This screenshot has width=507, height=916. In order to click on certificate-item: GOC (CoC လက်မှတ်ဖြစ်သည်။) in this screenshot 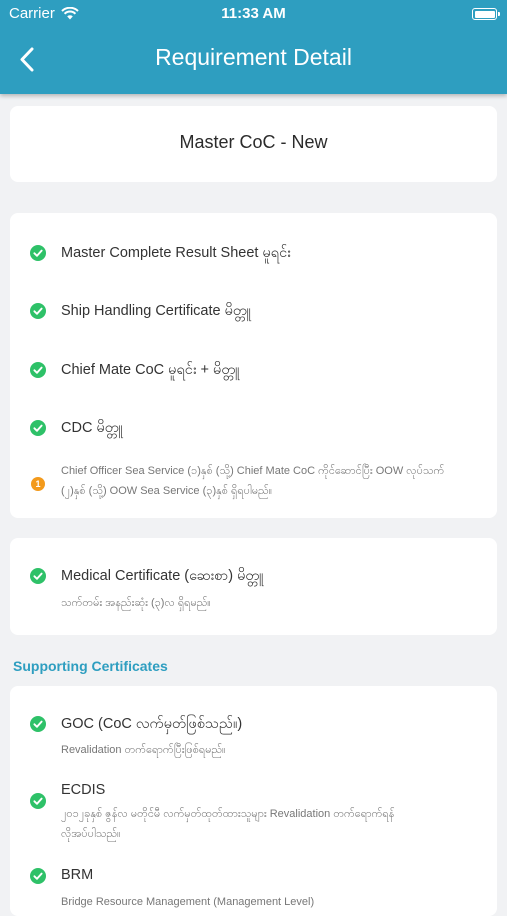, I will do `click(152, 724)`.